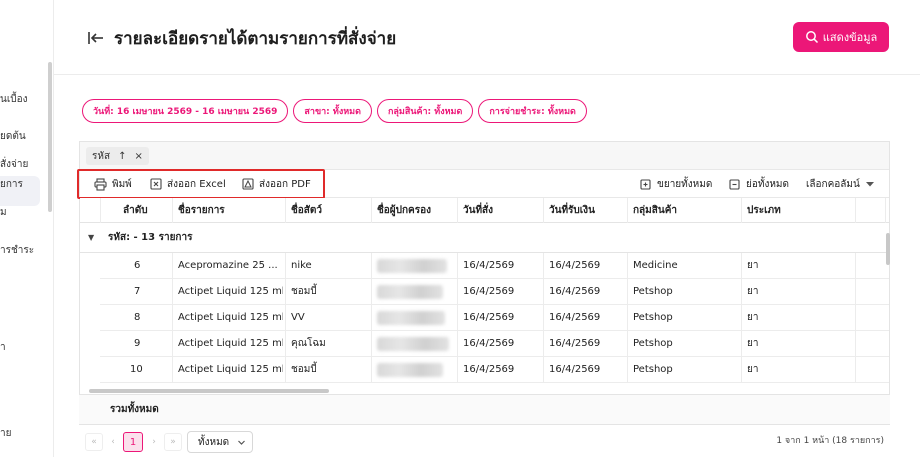 Image resolution: width=920 pixels, height=457 pixels. I want to click on show-data-button: แสดงข้อมูล, so click(841, 37).